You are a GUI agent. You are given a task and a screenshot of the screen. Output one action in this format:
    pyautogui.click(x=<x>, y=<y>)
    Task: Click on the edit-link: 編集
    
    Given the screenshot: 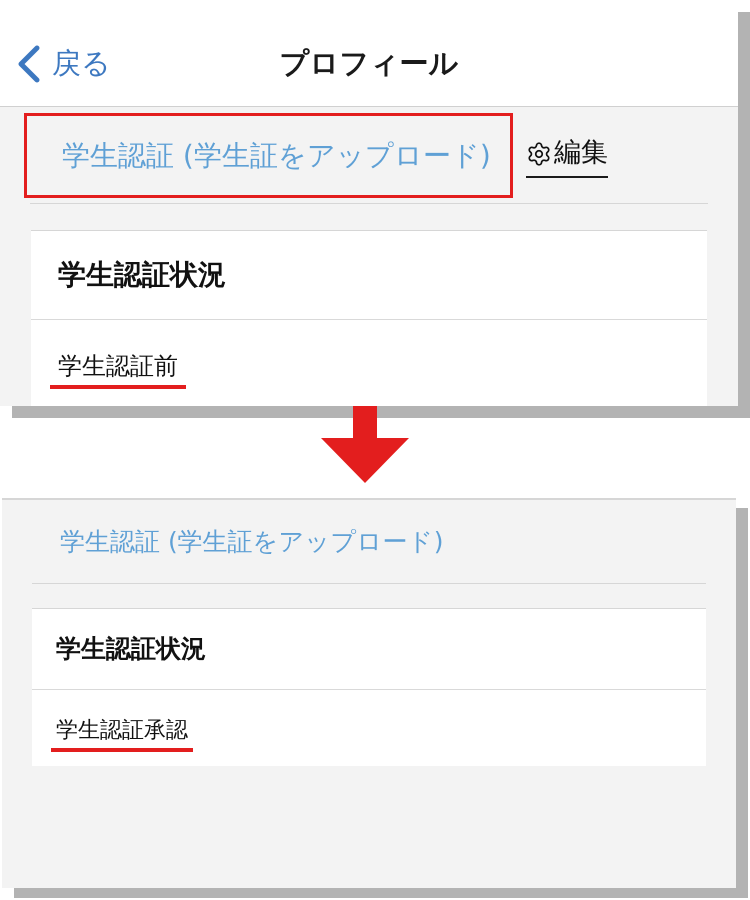 What is the action you would take?
    pyautogui.click(x=567, y=155)
    